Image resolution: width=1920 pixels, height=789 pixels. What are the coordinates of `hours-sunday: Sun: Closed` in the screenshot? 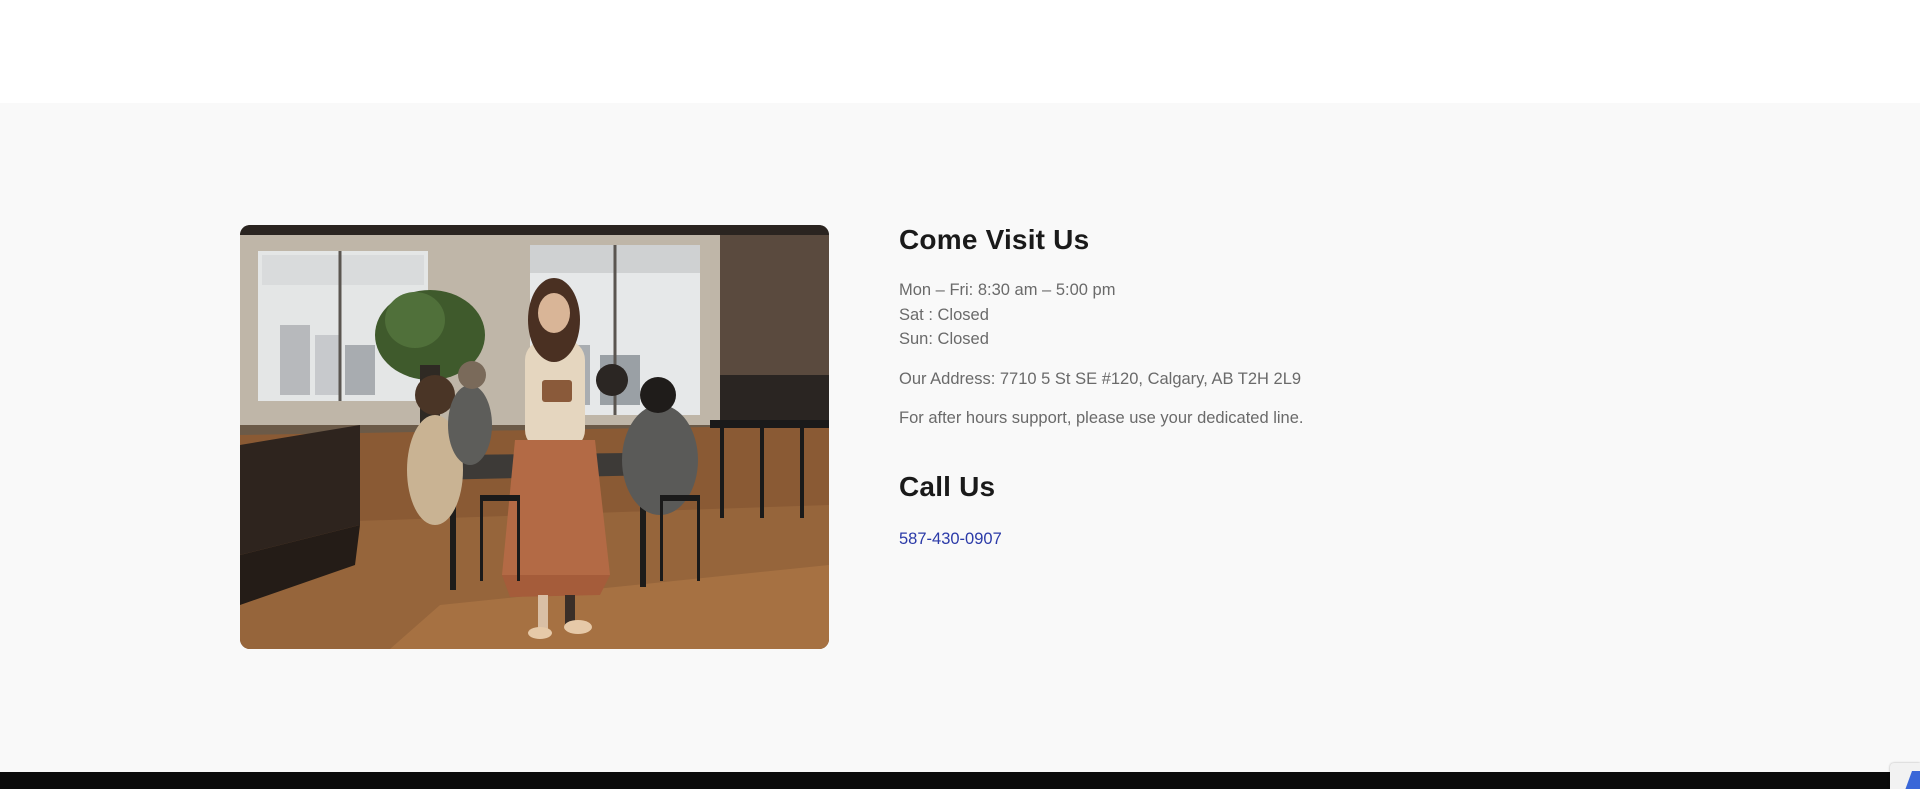 It's located at (944, 339).